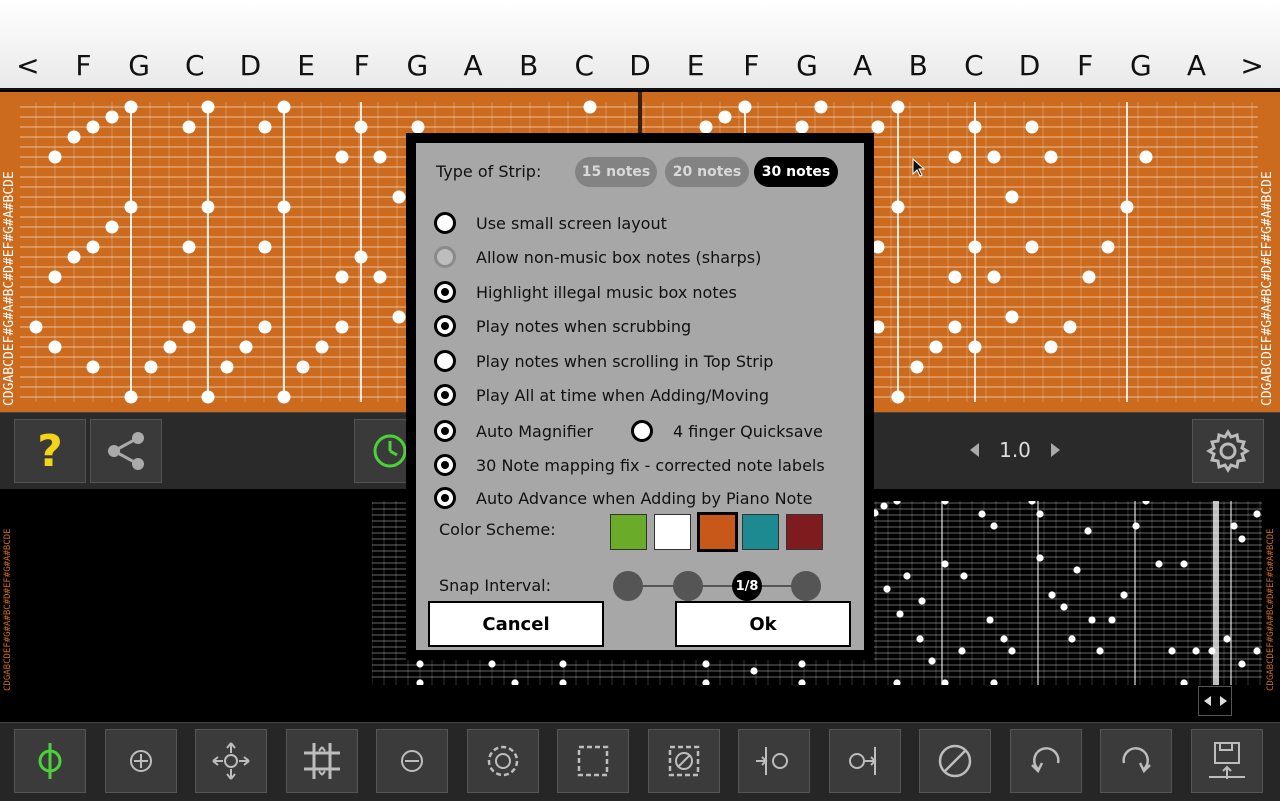 This screenshot has width=1280, height=801. What do you see at coordinates (562, 326) in the screenshot?
I see `option-play-scrubbing: Play notes when scrubbing` at bounding box center [562, 326].